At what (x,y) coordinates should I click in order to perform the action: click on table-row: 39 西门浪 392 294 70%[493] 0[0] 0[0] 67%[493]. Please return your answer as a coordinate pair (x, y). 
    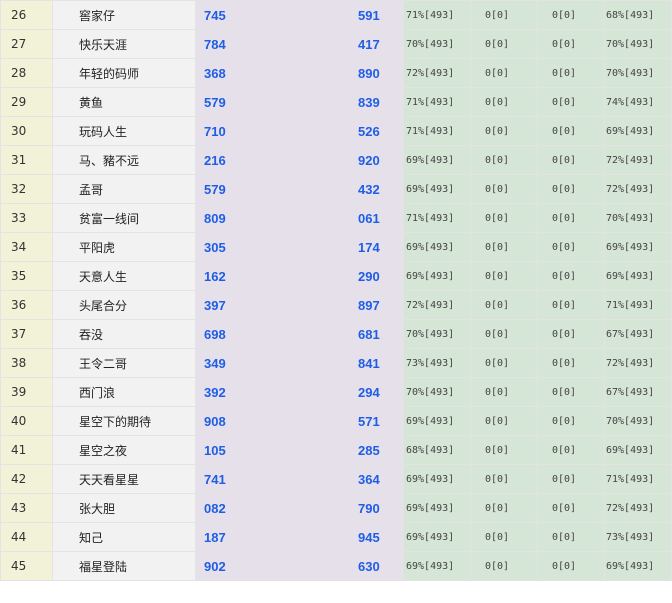
    Looking at the image, I should click on (336, 392).